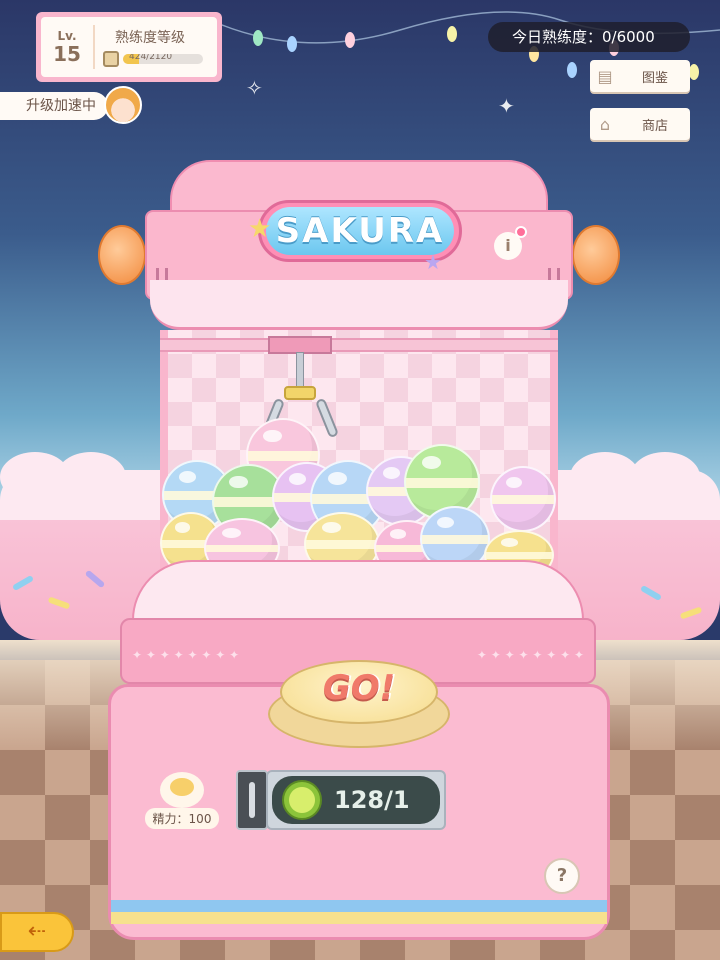 The width and height of the screenshot is (720, 960). I want to click on coin-count: 128/1, so click(372, 800).